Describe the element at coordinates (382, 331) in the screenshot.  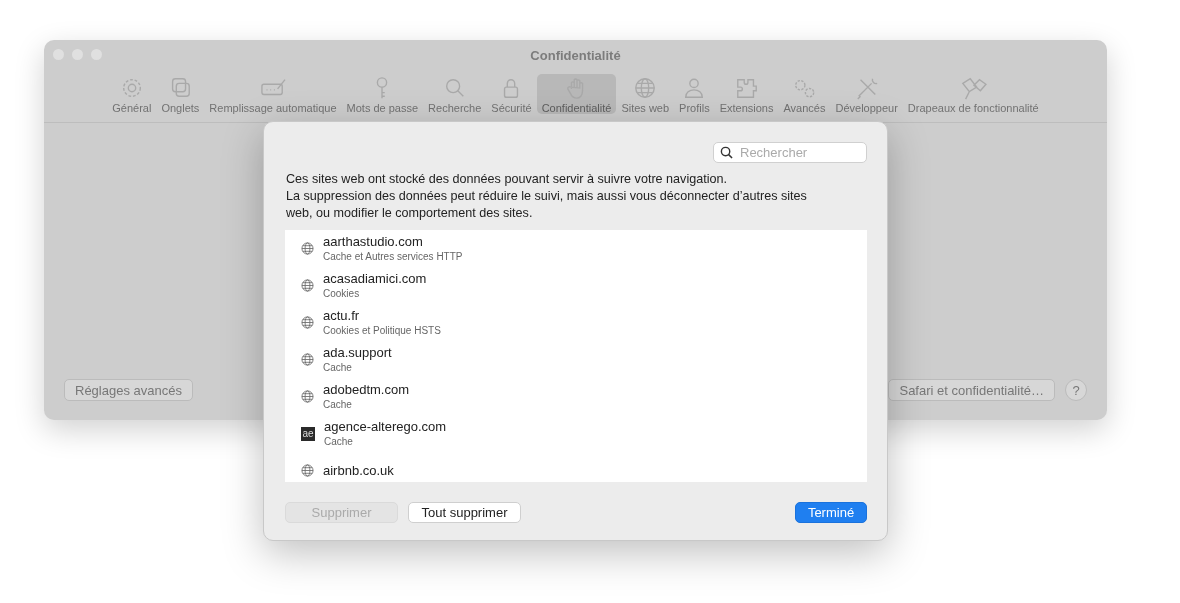
I see `site-data-types: Cookies et Politique HSTS` at that location.